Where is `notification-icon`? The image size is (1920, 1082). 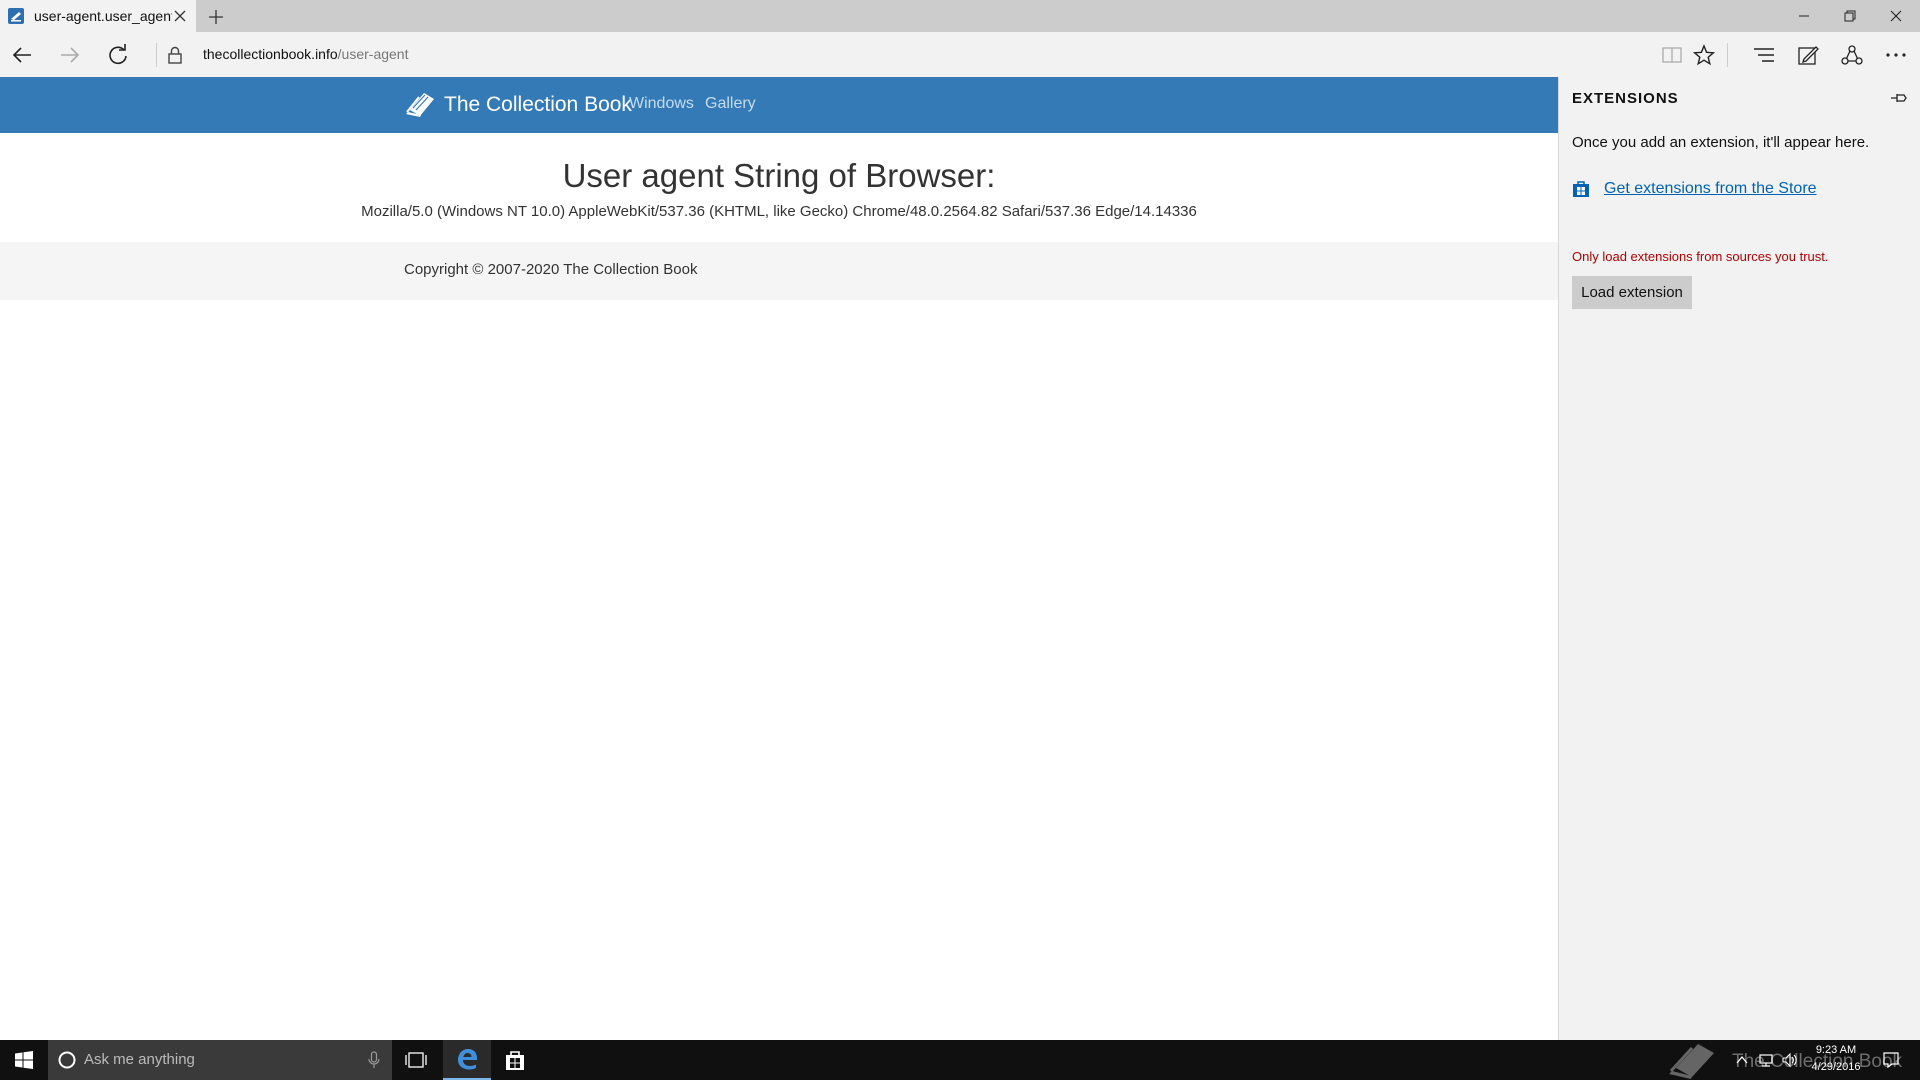 notification-icon is located at coordinates (1891, 1060).